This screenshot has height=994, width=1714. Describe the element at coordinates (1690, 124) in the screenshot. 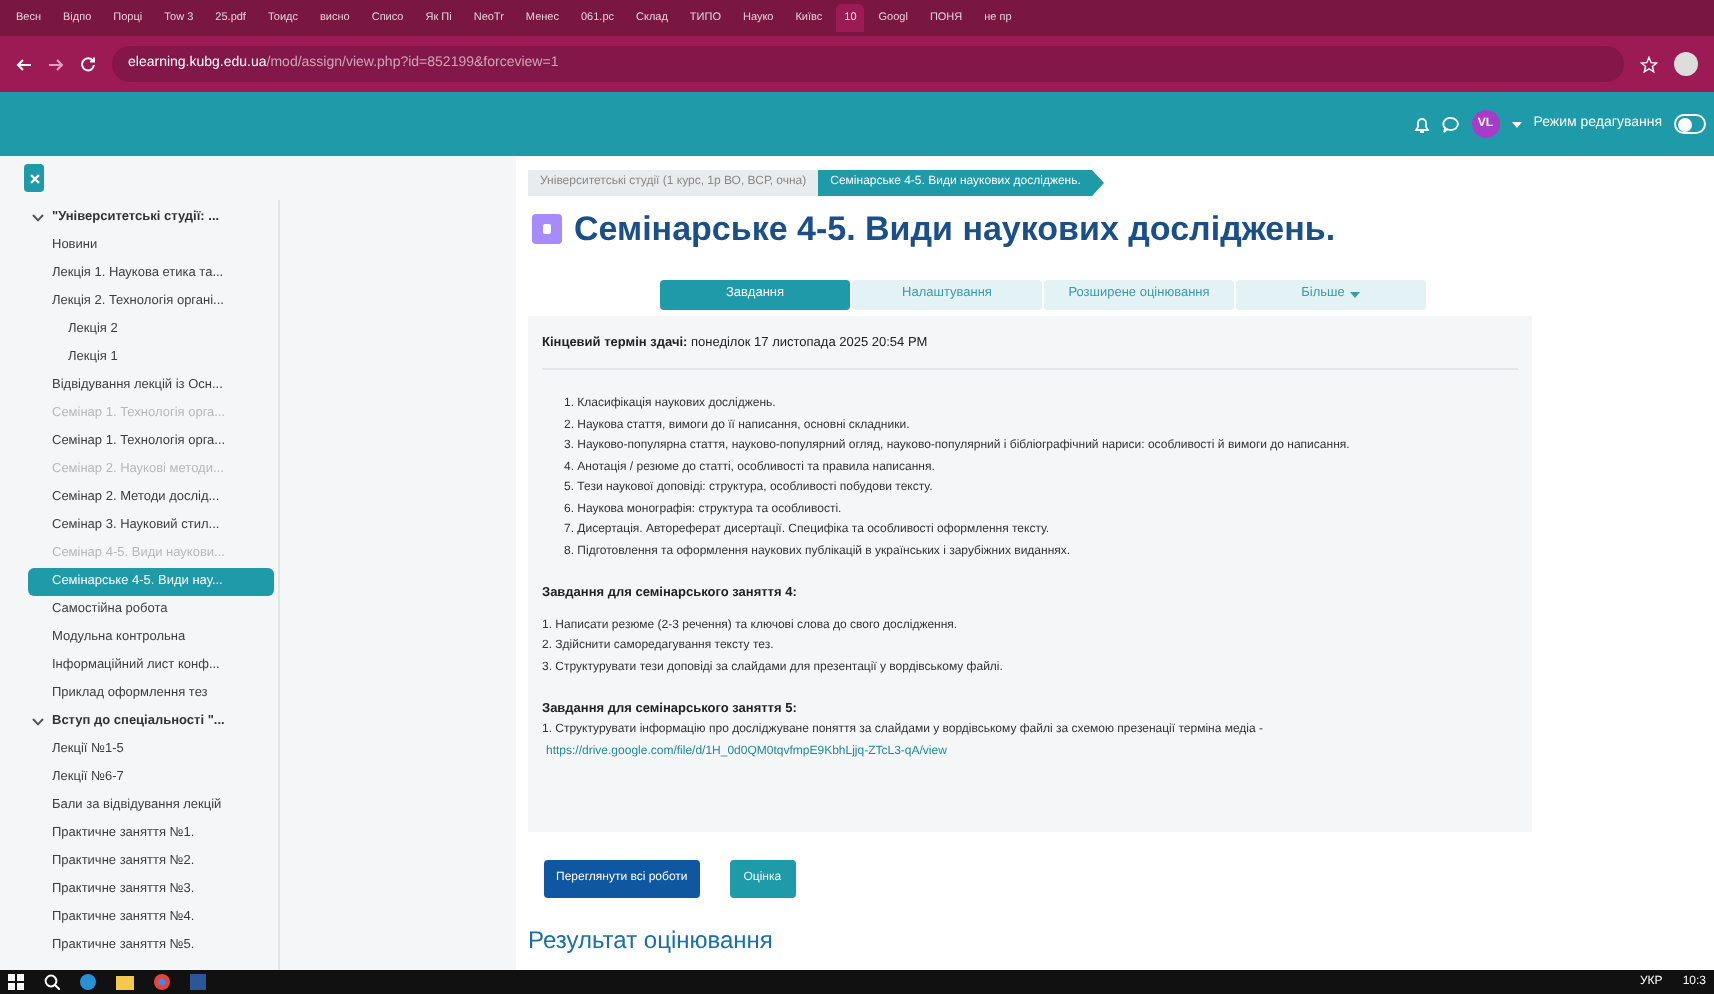

I see `edit-mode-toggle` at that location.